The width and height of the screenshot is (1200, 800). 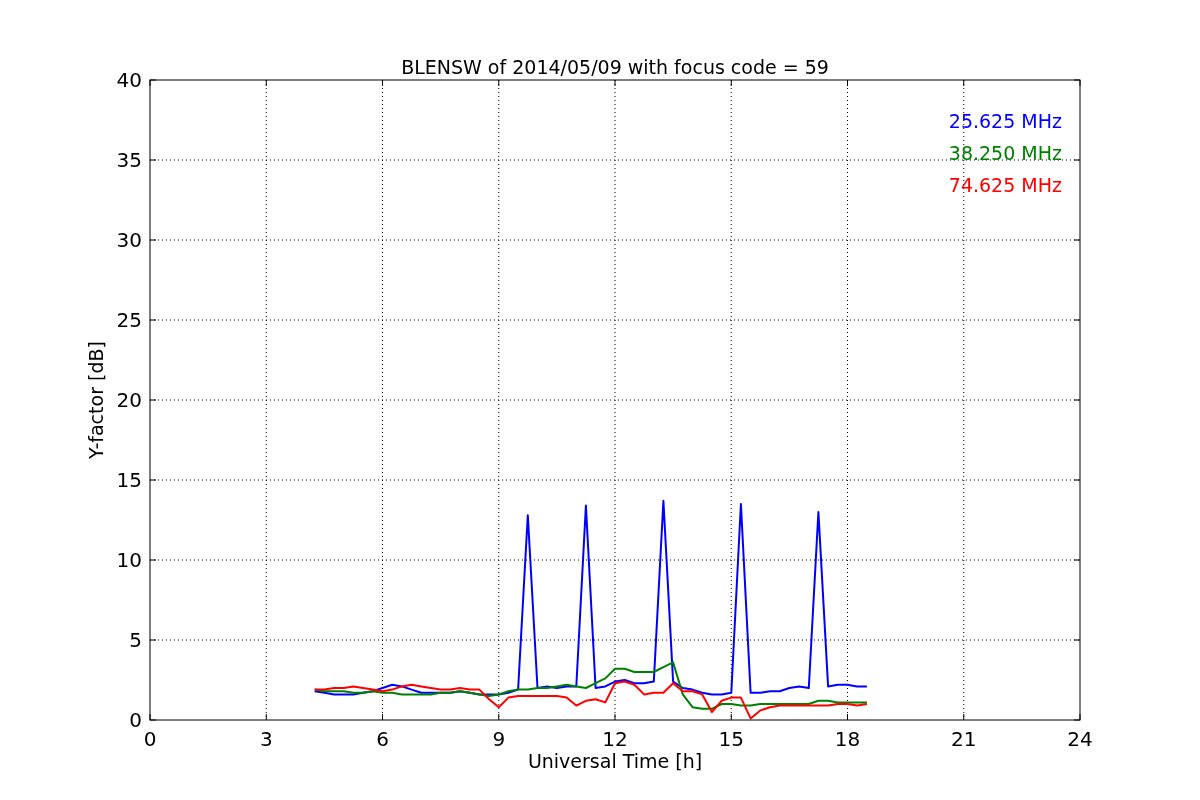 I want to click on x-tick-label: 3, so click(x=266, y=739).